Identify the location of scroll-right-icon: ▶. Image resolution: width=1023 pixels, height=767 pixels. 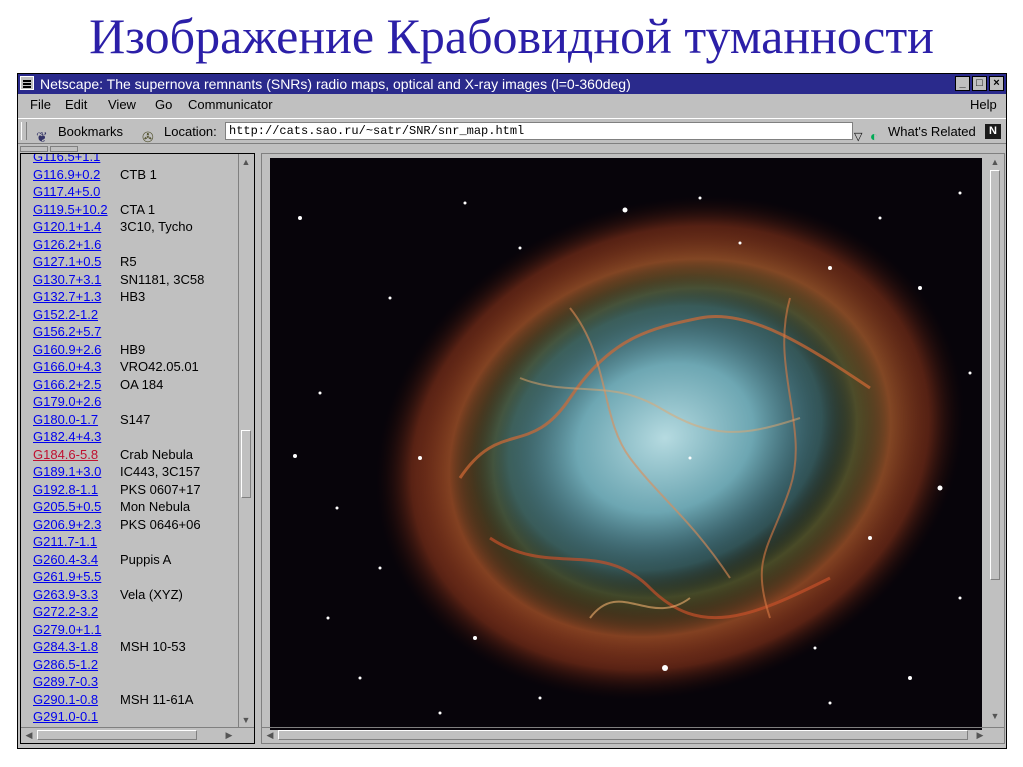
(229, 735).